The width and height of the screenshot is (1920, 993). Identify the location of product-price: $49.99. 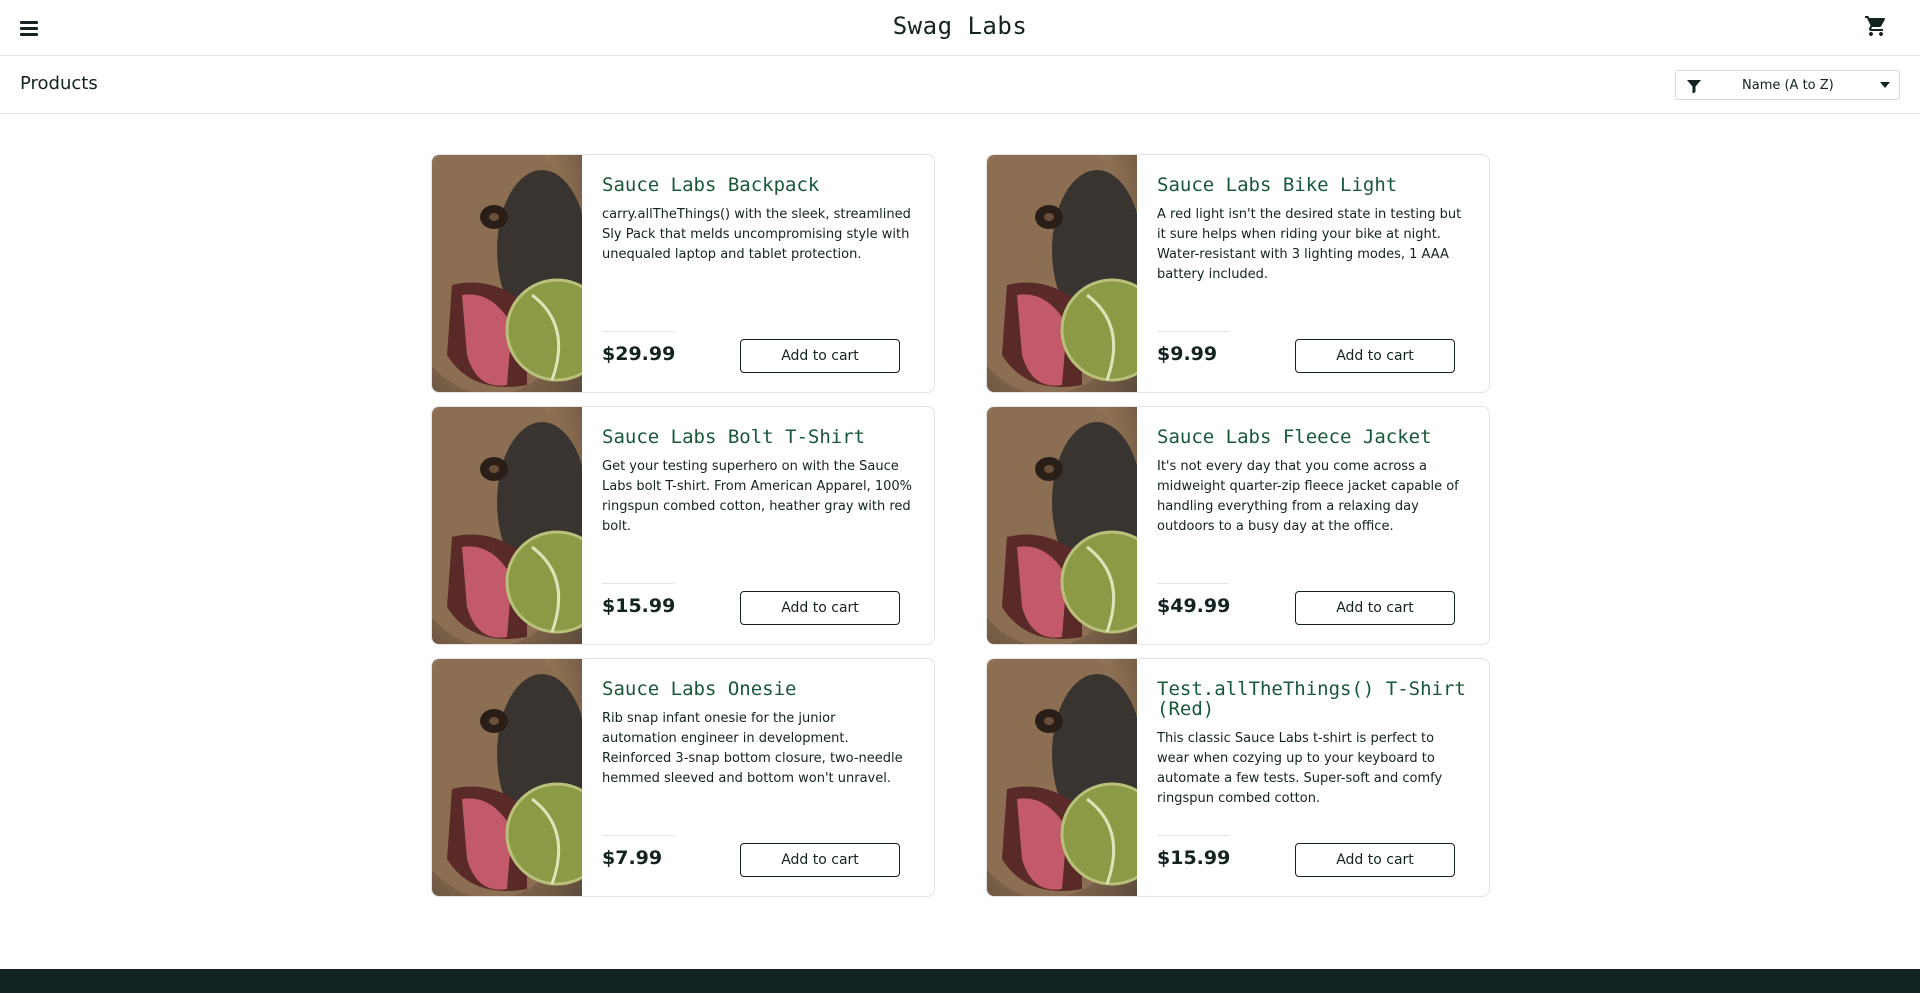
(1194, 606).